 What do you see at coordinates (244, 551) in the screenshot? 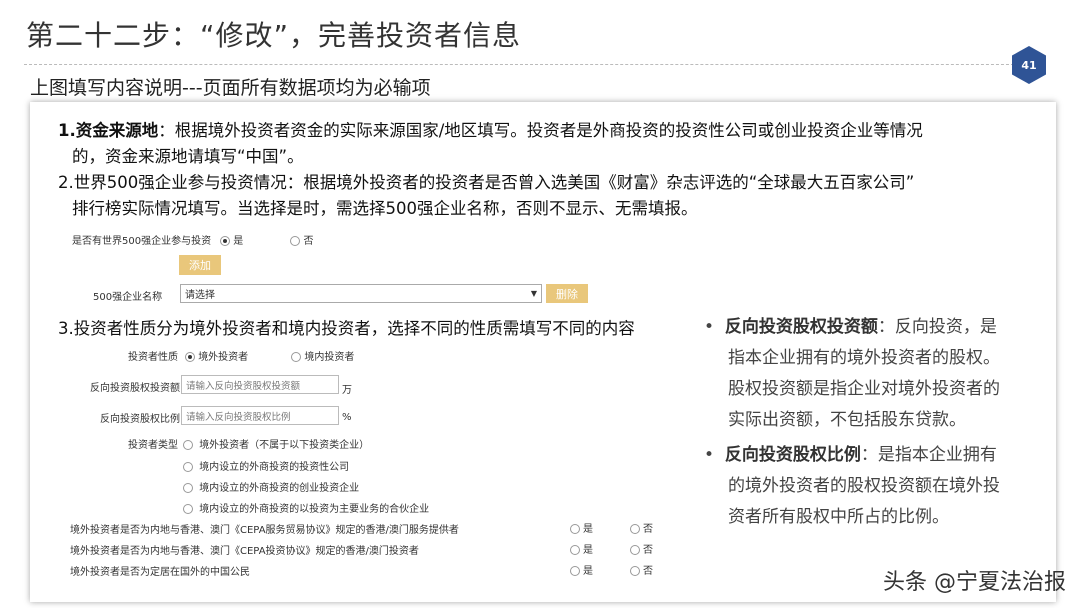
I see `question-cepa-investment: 境外投资者是否为内地与香港、澳门《CEPA投资协议》规定的香港/澳门投资者` at bounding box center [244, 551].